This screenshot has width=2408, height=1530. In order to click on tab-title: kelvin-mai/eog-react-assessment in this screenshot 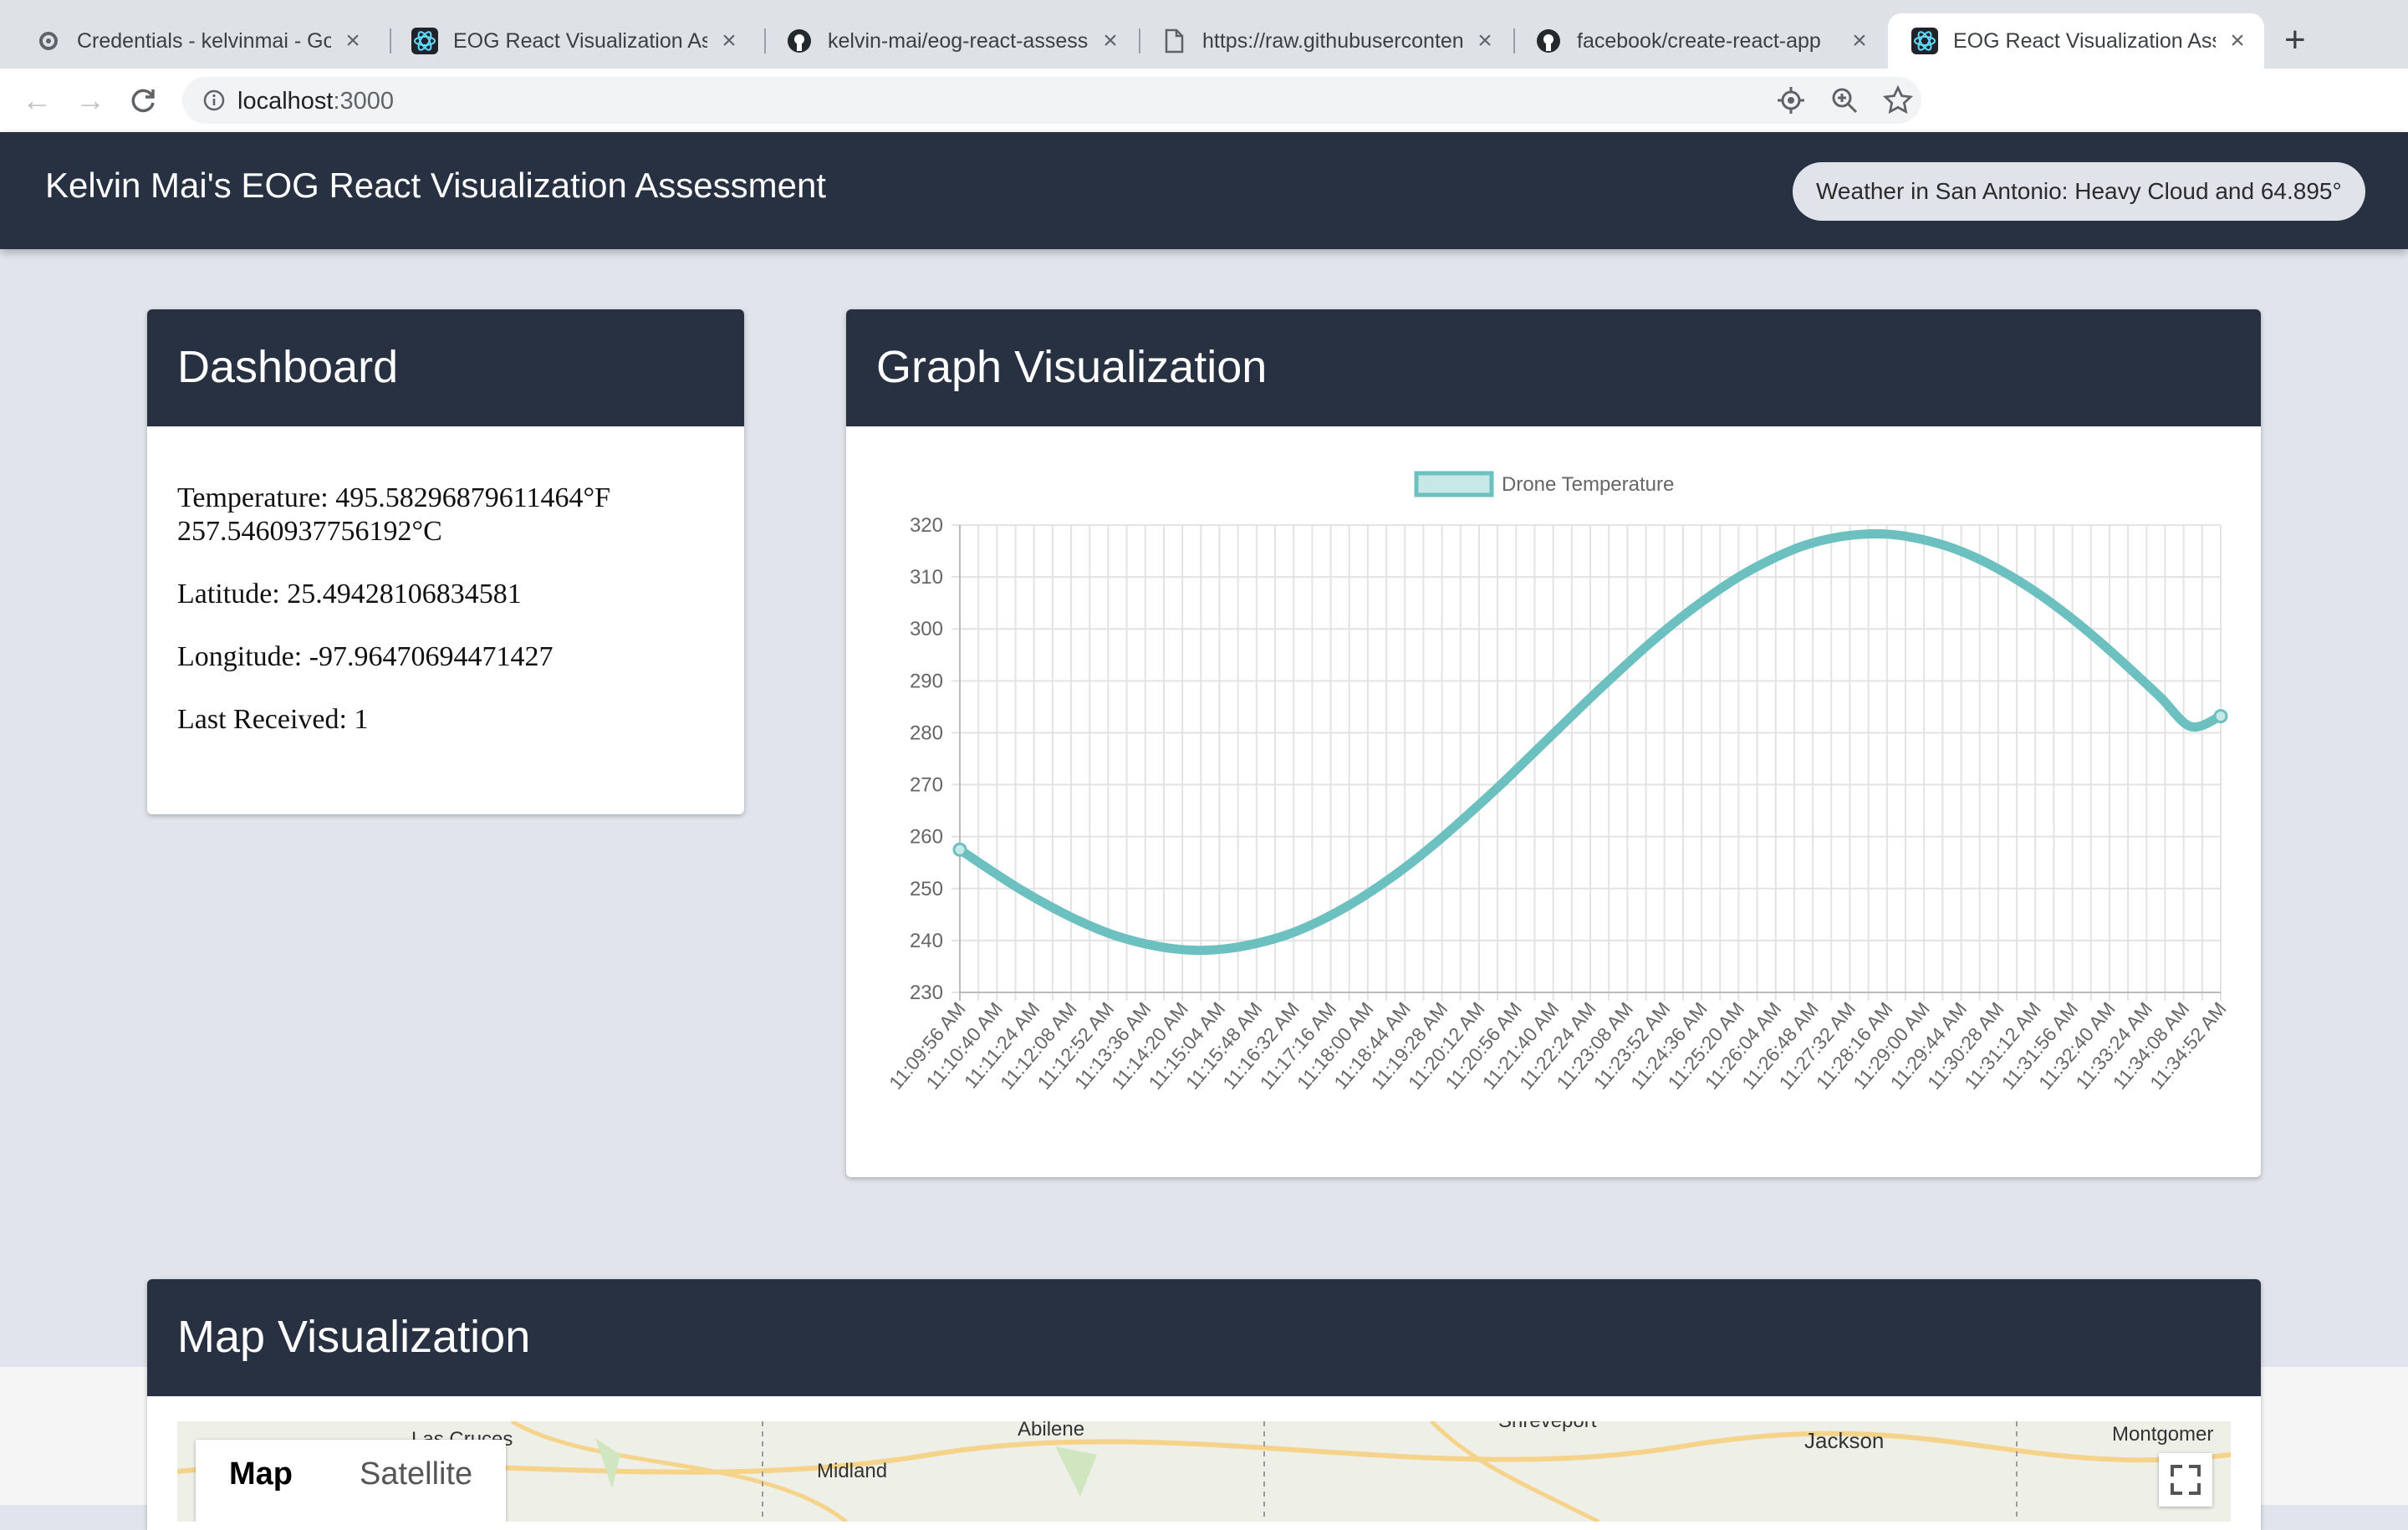, I will do `click(959, 40)`.